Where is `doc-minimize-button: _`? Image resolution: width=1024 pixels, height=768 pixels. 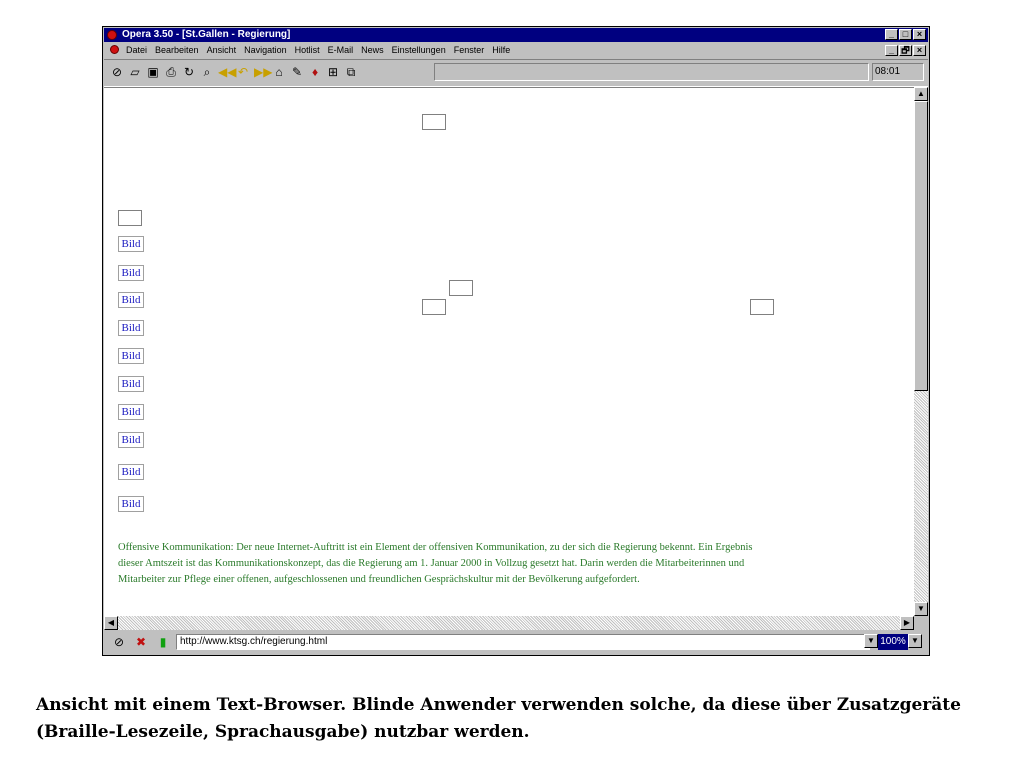
doc-minimize-button: _ is located at coordinates (891, 50).